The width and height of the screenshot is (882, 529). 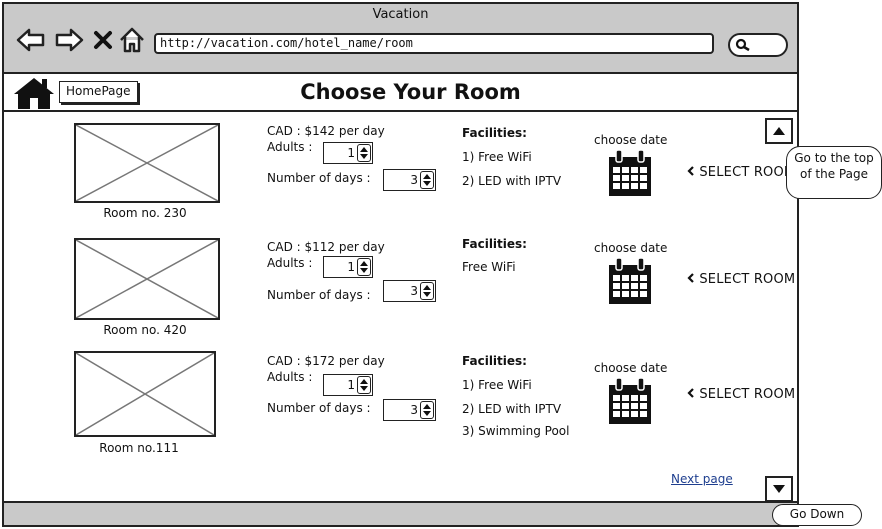 What do you see at coordinates (145, 330) in the screenshot?
I see `room-name: Room no. 420` at bounding box center [145, 330].